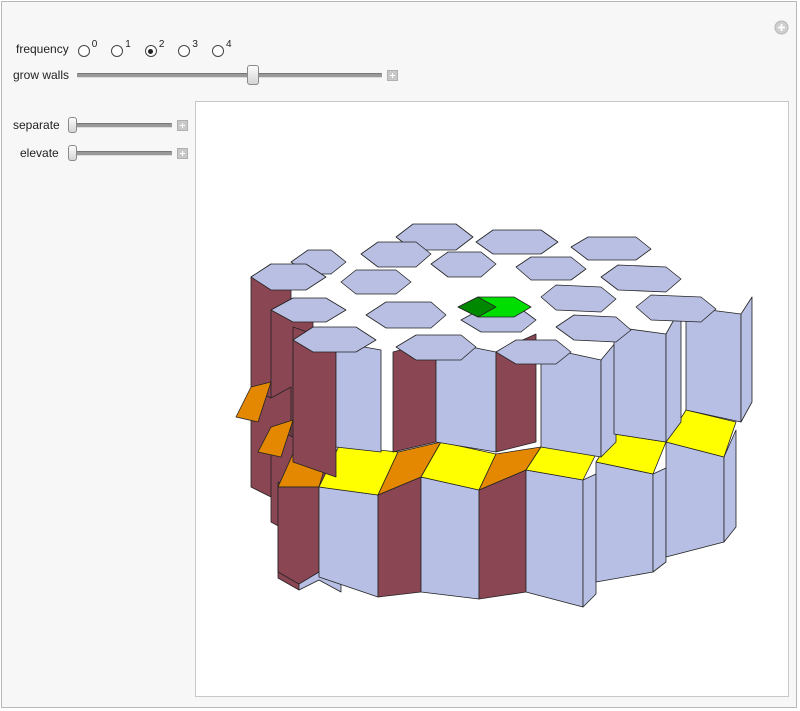  I want to click on frequency-option-3: 3, so click(188, 48).